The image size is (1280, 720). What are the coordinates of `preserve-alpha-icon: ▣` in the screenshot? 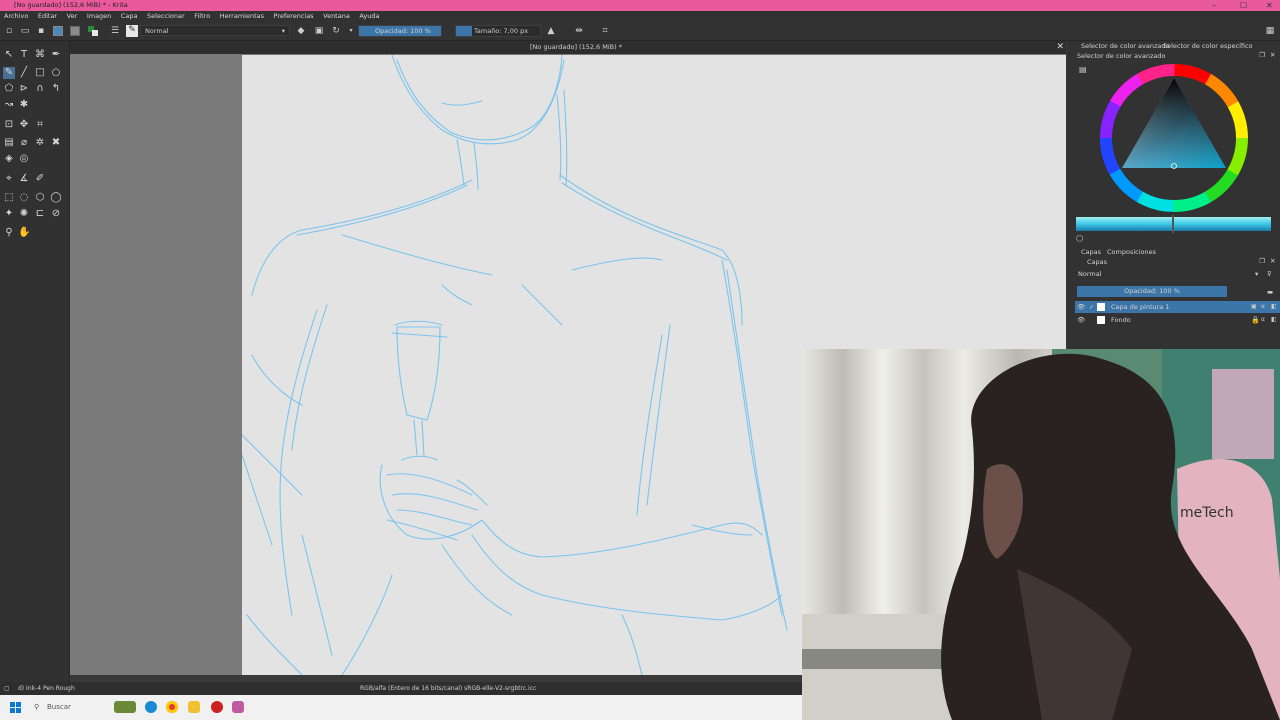 It's located at (319, 31).